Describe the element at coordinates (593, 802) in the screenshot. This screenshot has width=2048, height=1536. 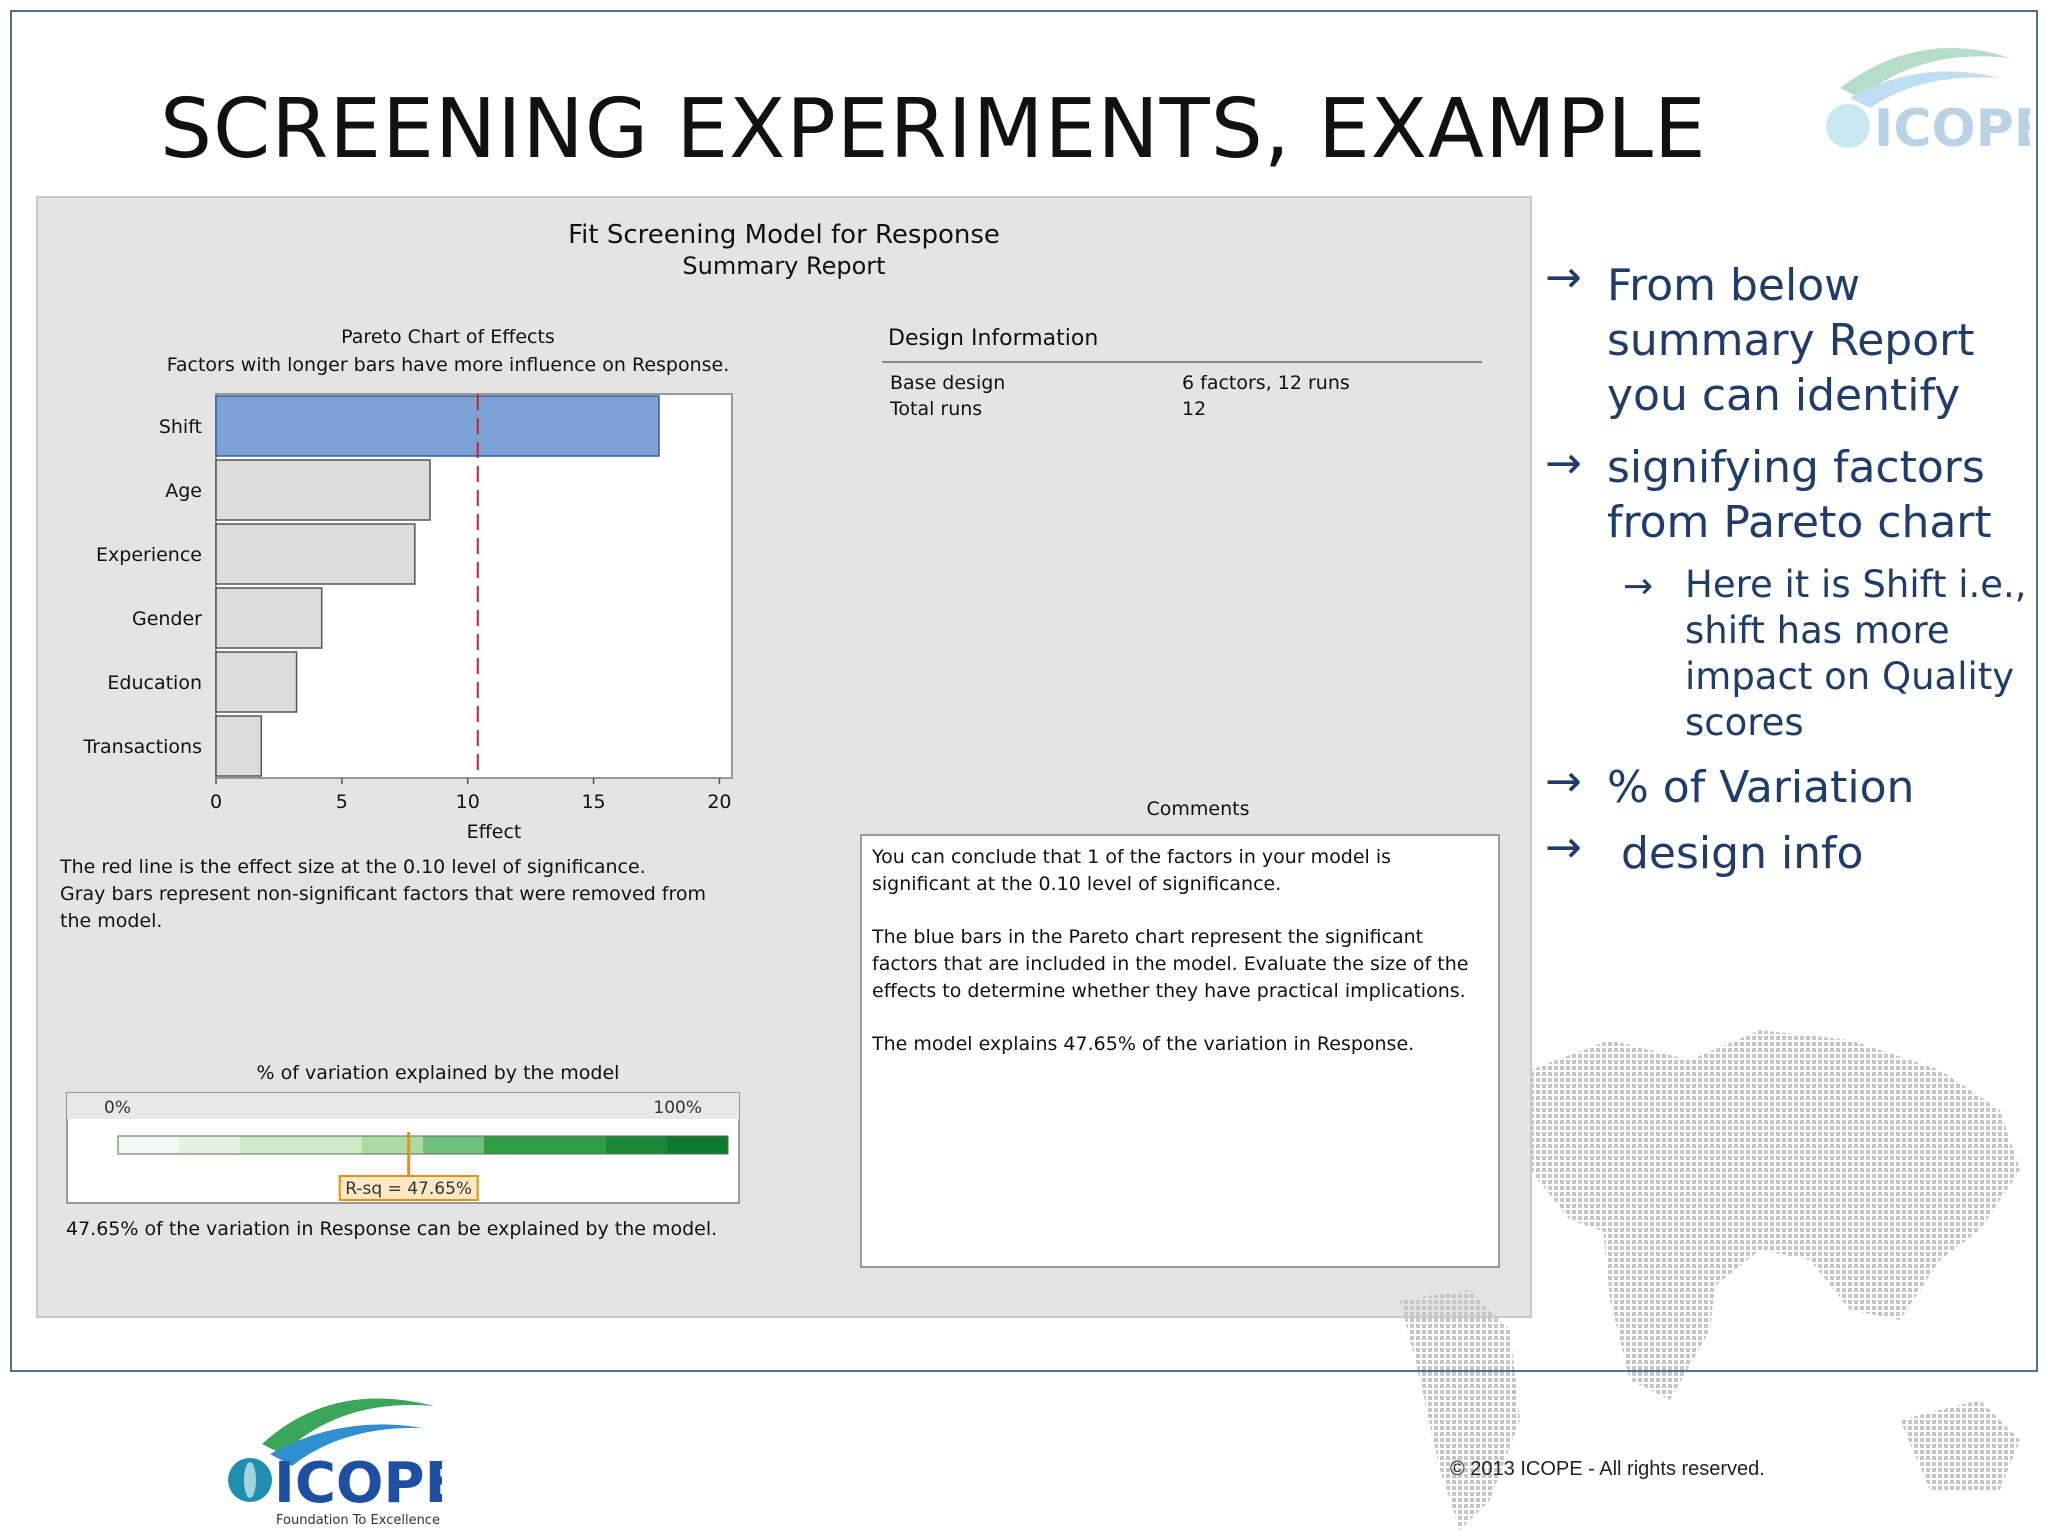
I see `x-tick-label: 15` at that location.